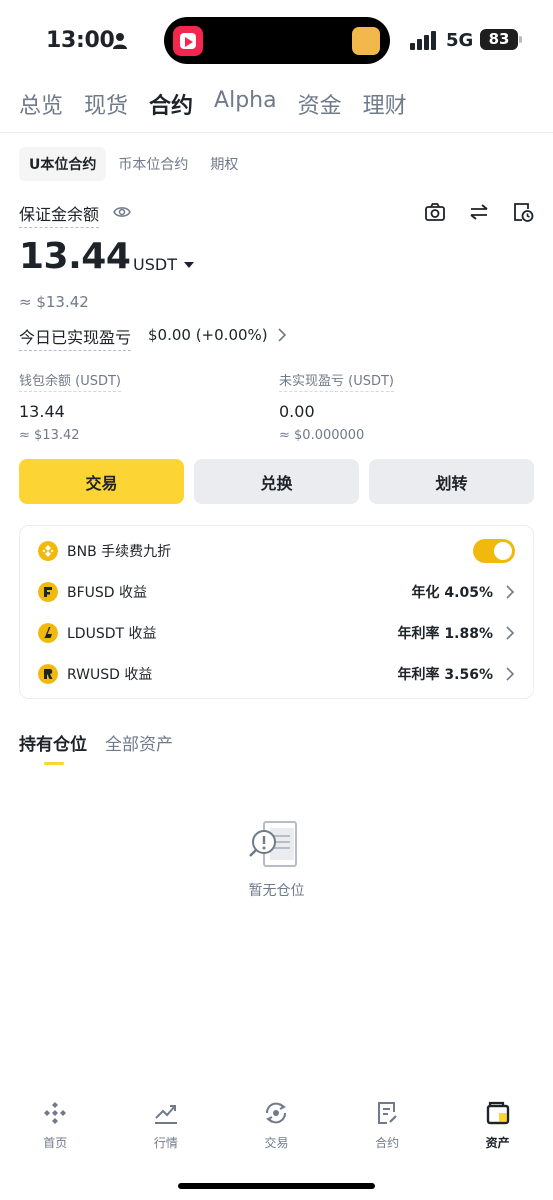  Describe the element at coordinates (494, 551) in the screenshot. I see `bnb-fee-toggle` at that location.